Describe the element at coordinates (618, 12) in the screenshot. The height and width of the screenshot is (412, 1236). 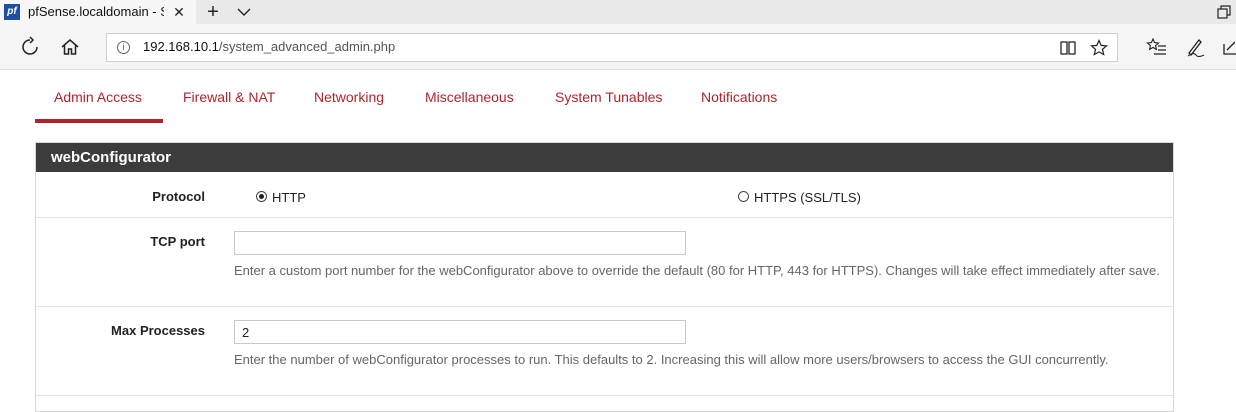
I see `browser-tab-bar: pf pfSense.localdomain - S ✕ +` at that location.